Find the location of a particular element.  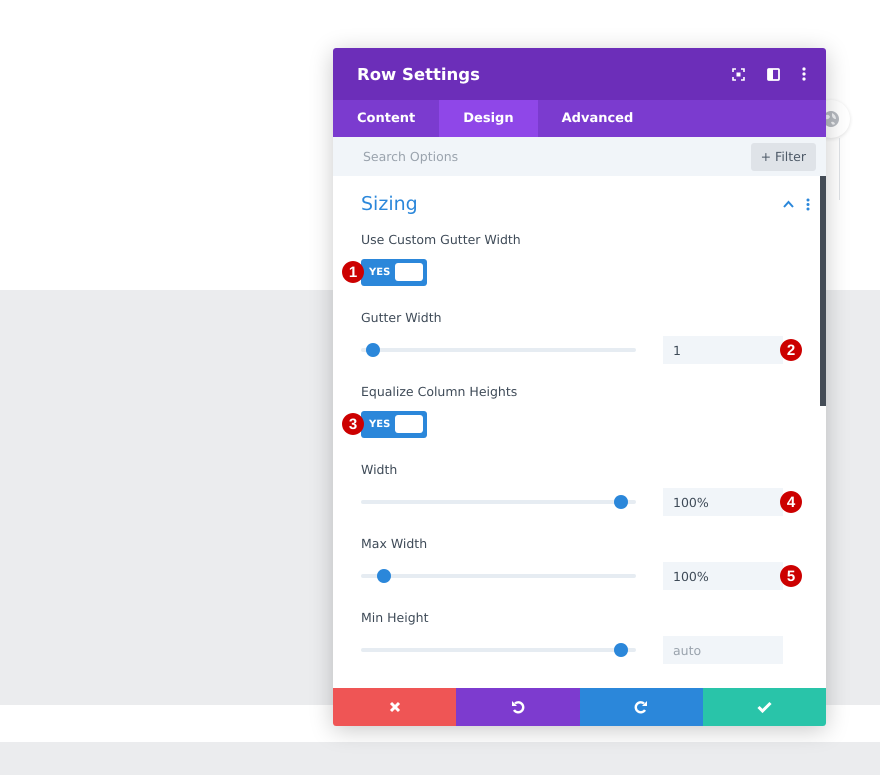

check-icon is located at coordinates (764, 707).